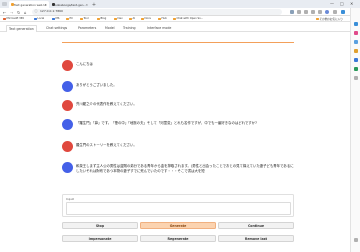 The image size is (360, 252). Describe the element at coordinates (53, 4) in the screenshot. I see `github-favicon-icon` at that location.